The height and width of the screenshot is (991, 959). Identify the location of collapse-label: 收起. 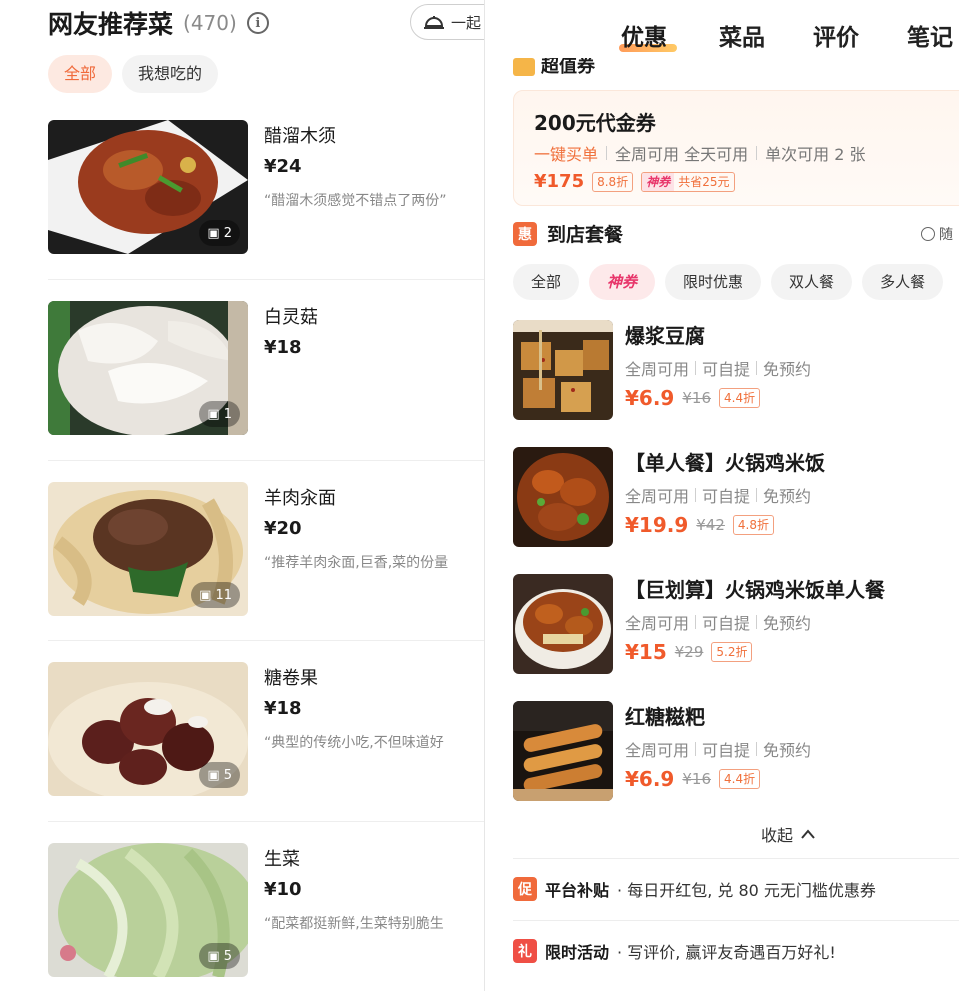
(777, 835).